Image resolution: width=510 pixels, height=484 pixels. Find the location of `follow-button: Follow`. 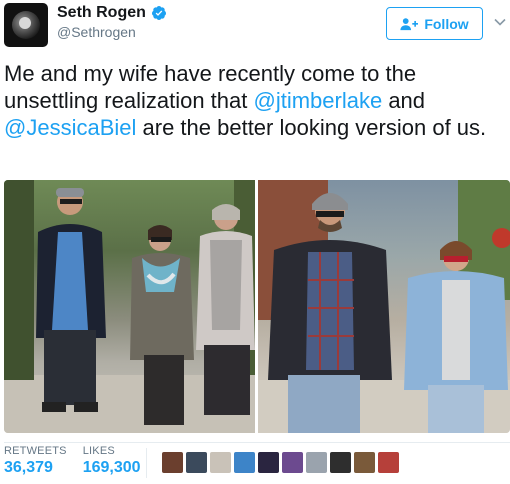

follow-button: Follow is located at coordinates (434, 23).